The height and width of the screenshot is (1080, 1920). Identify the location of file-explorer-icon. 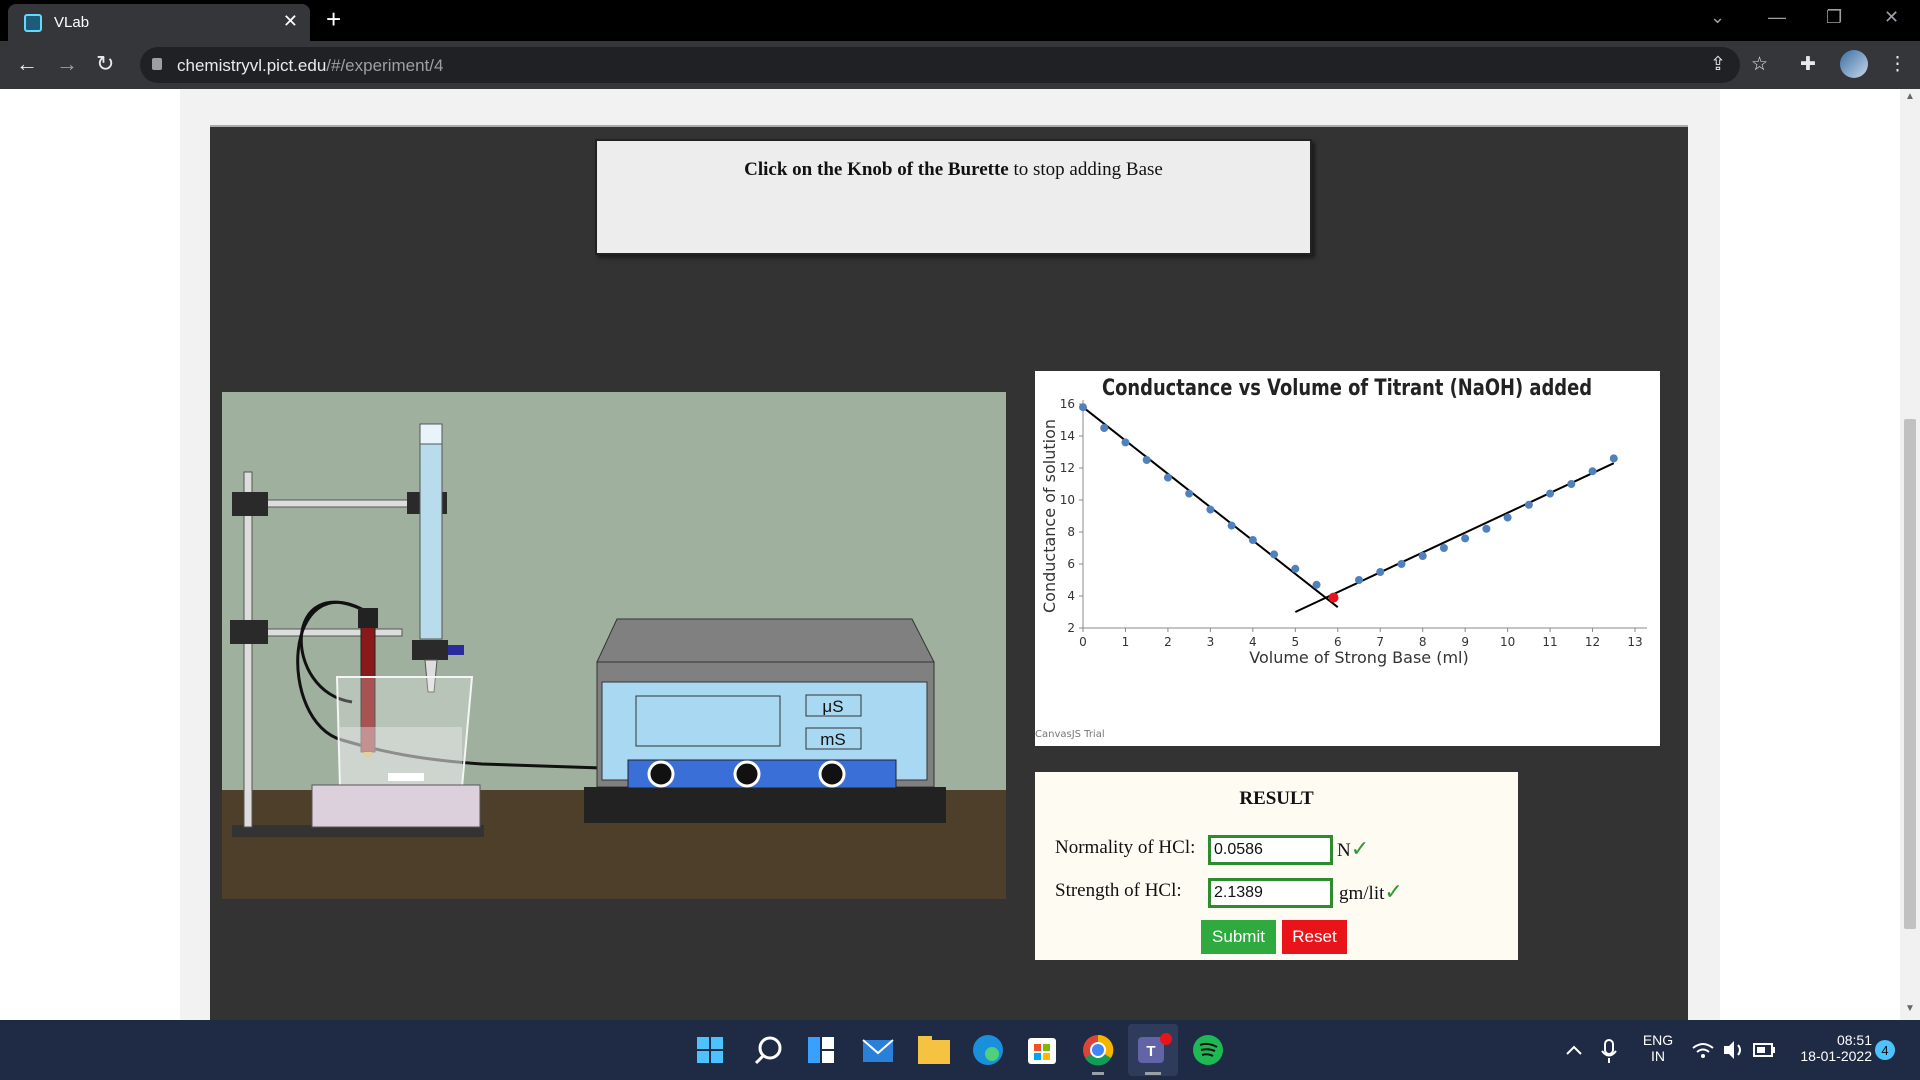
(934, 1050).